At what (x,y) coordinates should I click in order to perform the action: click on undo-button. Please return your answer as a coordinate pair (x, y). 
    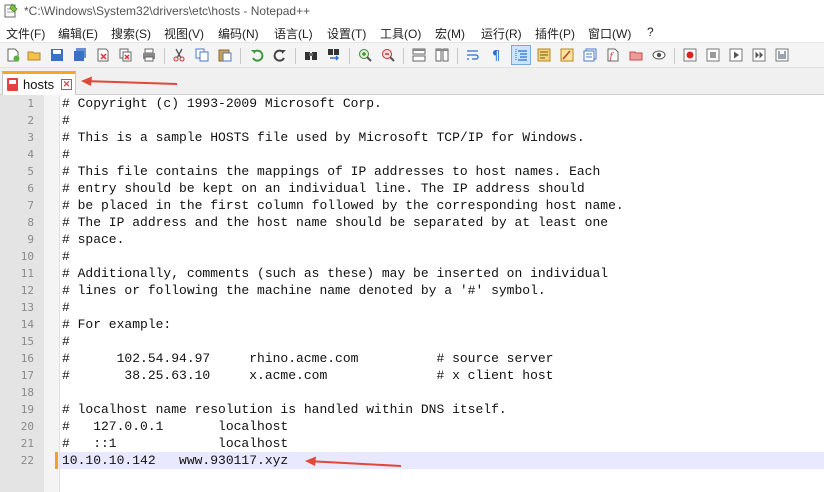
    Looking at the image, I should click on (257, 55).